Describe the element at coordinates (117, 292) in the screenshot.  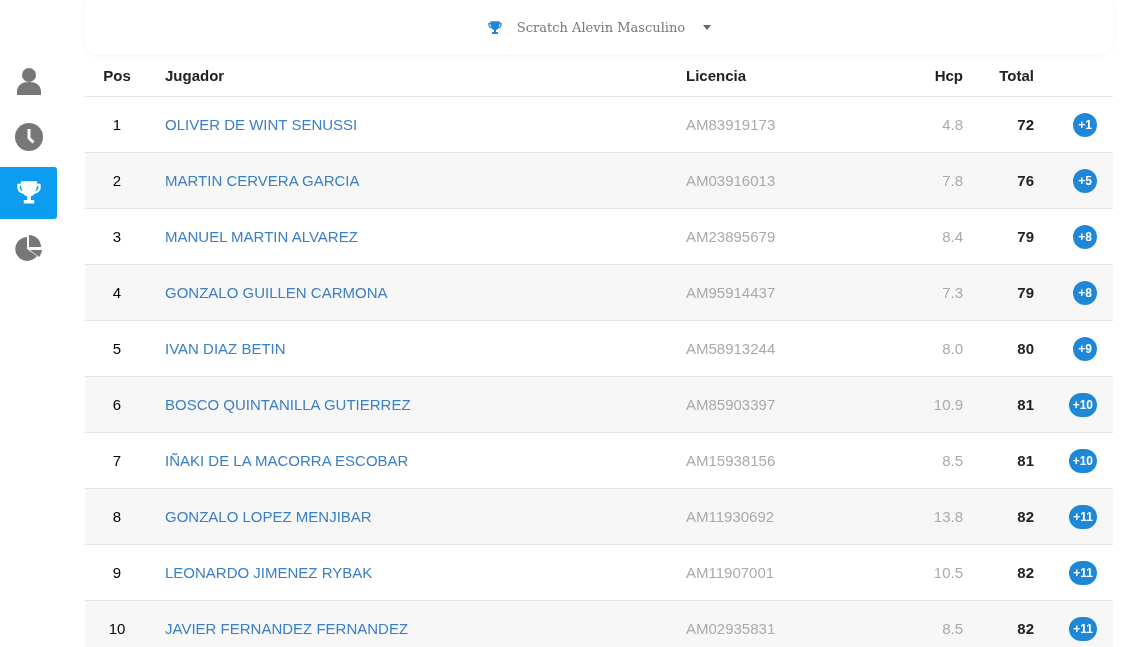
I see `position-cell-text: 4` at that location.